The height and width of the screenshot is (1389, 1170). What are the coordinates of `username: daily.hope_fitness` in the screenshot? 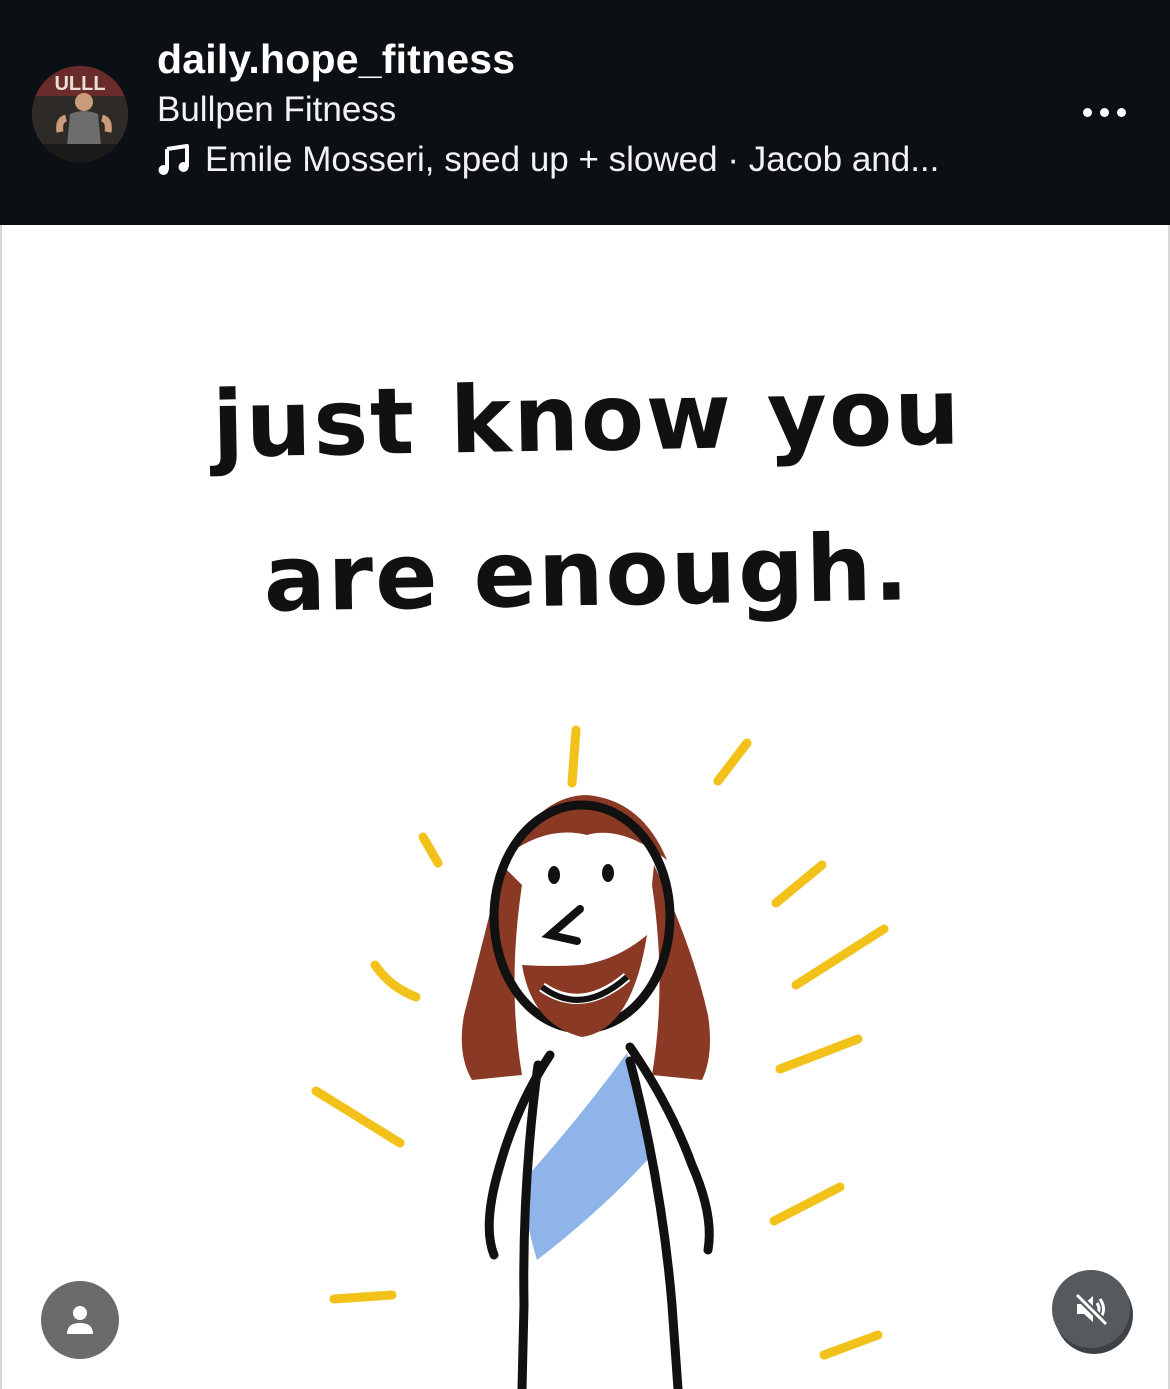 It's located at (336, 59).